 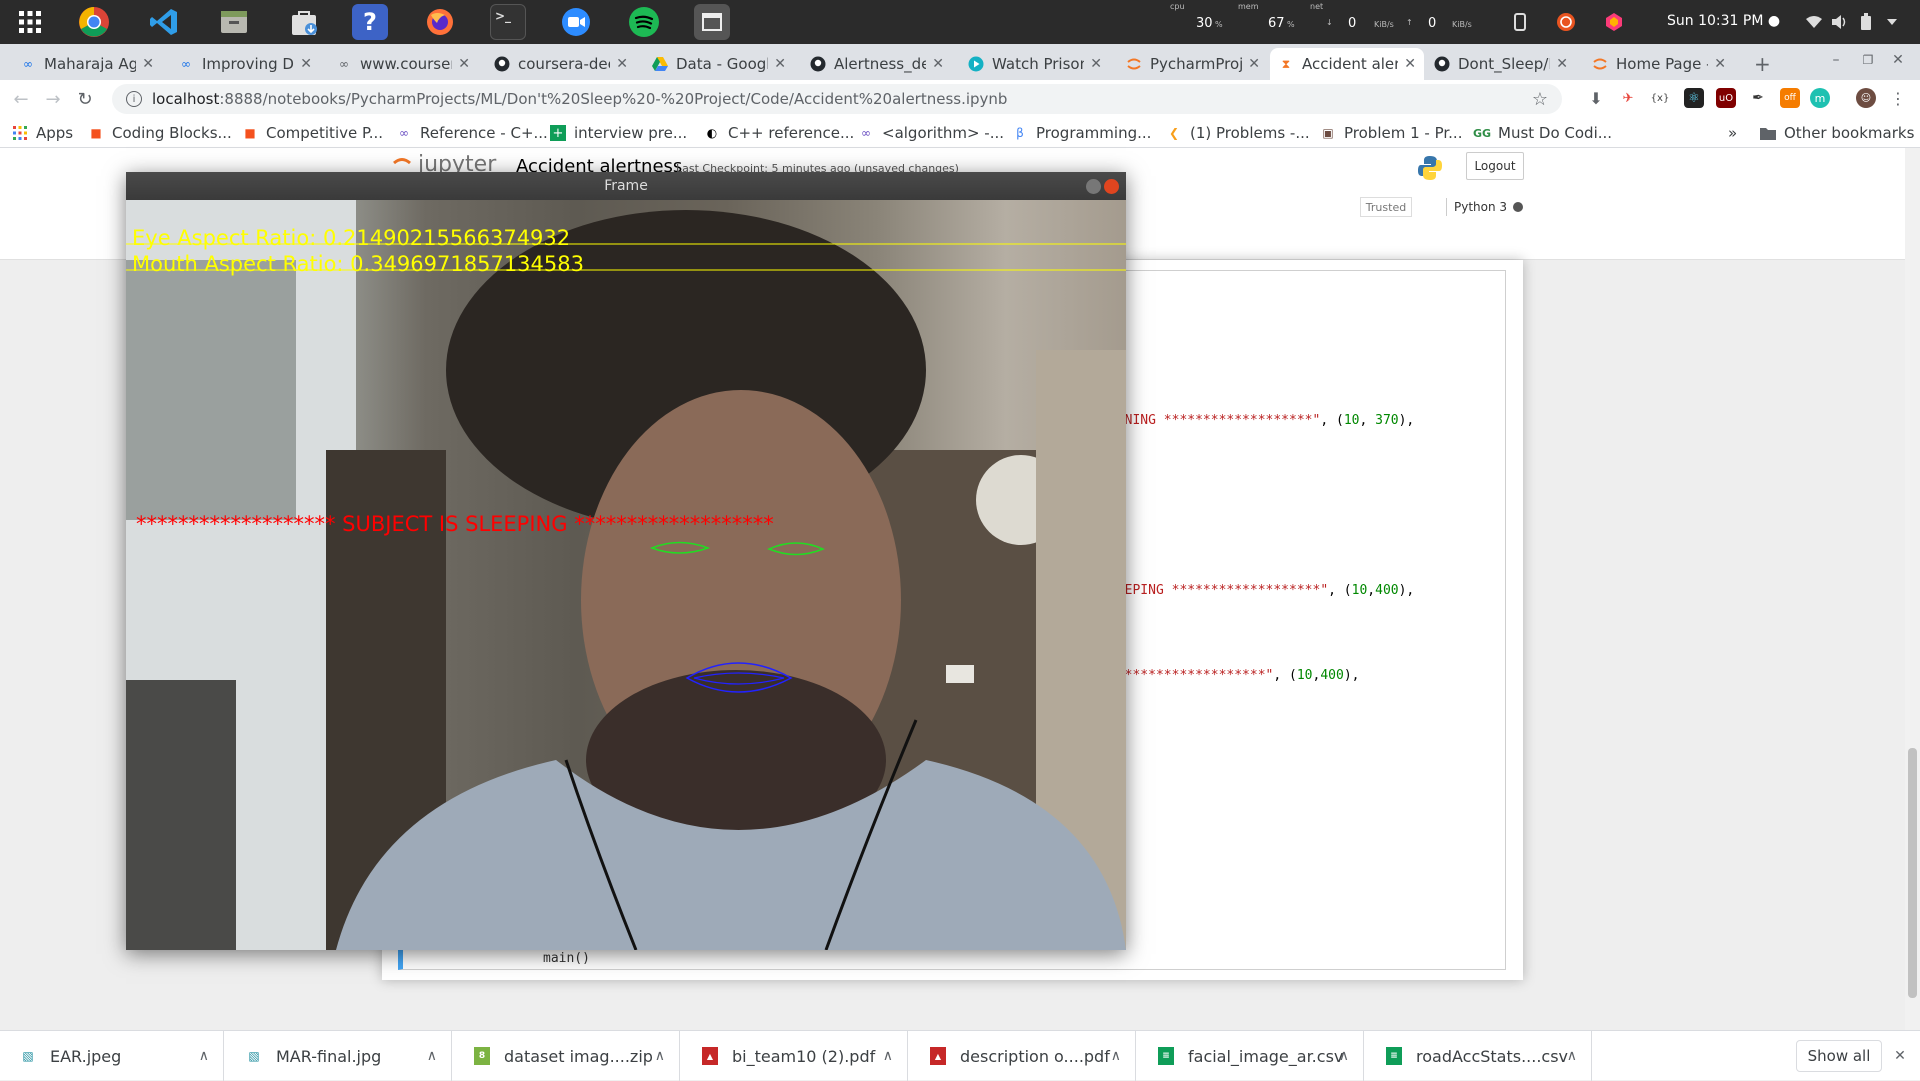 What do you see at coordinates (21, 99) in the screenshot?
I see `back-icon: ←` at bounding box center [21, 99].